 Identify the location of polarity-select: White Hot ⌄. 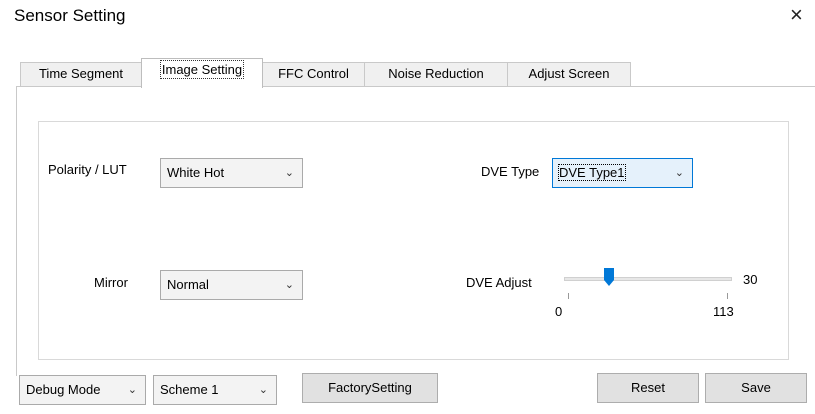
(231, 173).